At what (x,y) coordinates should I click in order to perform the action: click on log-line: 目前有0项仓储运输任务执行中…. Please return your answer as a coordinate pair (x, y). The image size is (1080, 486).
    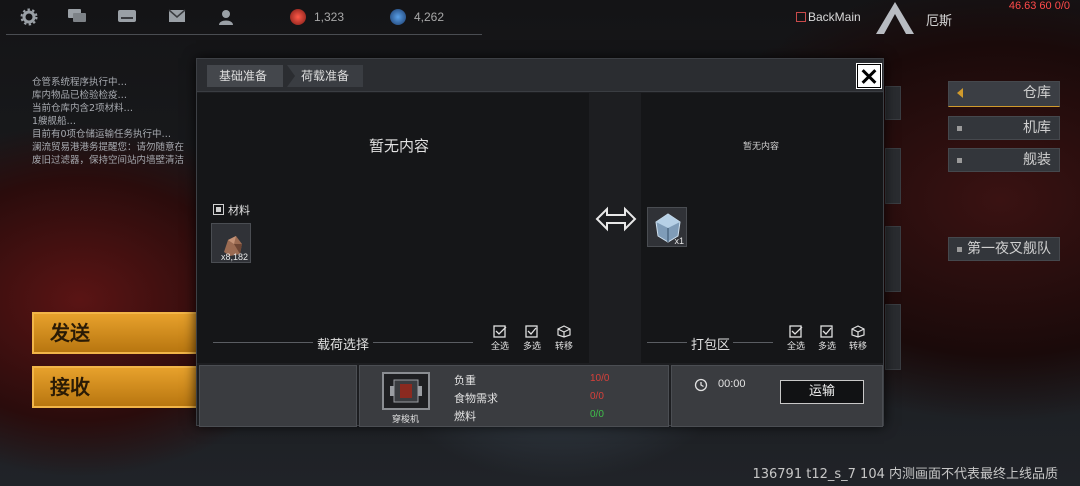
    Looking at the image, I should click on (102, 134).